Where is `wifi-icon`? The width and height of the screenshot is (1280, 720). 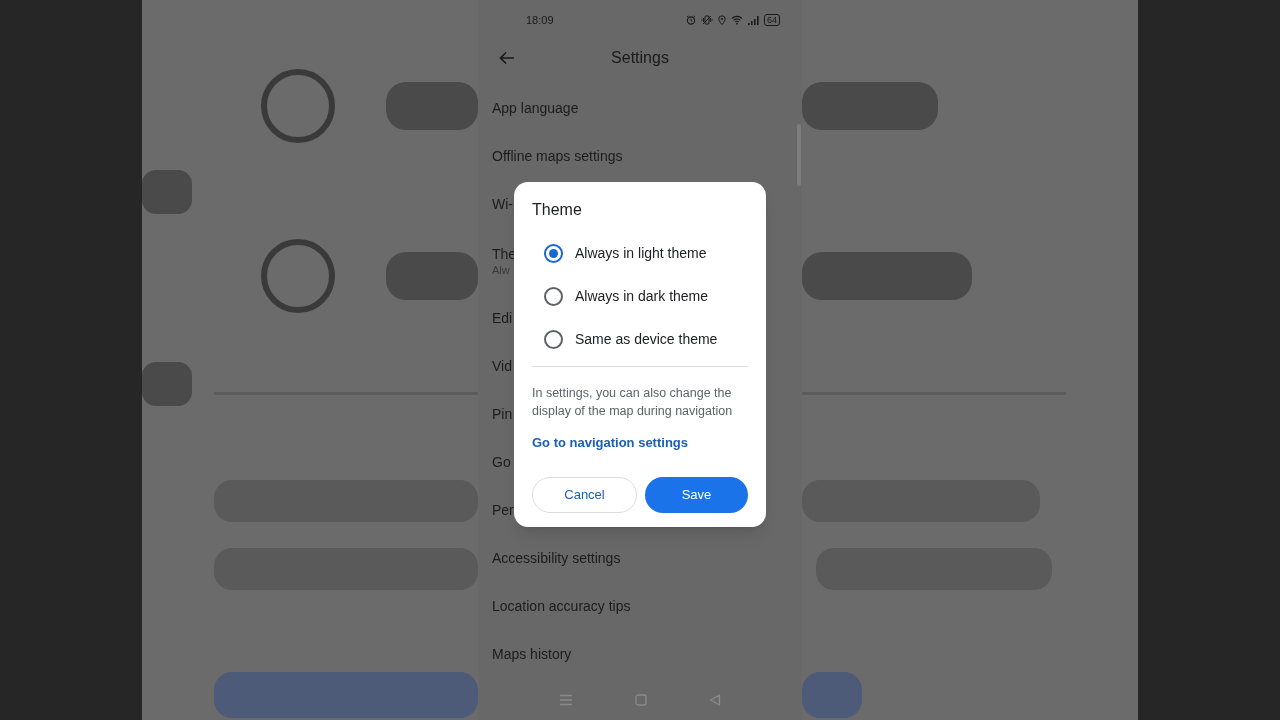
wifi-icon is located at coordinates (737, 20).